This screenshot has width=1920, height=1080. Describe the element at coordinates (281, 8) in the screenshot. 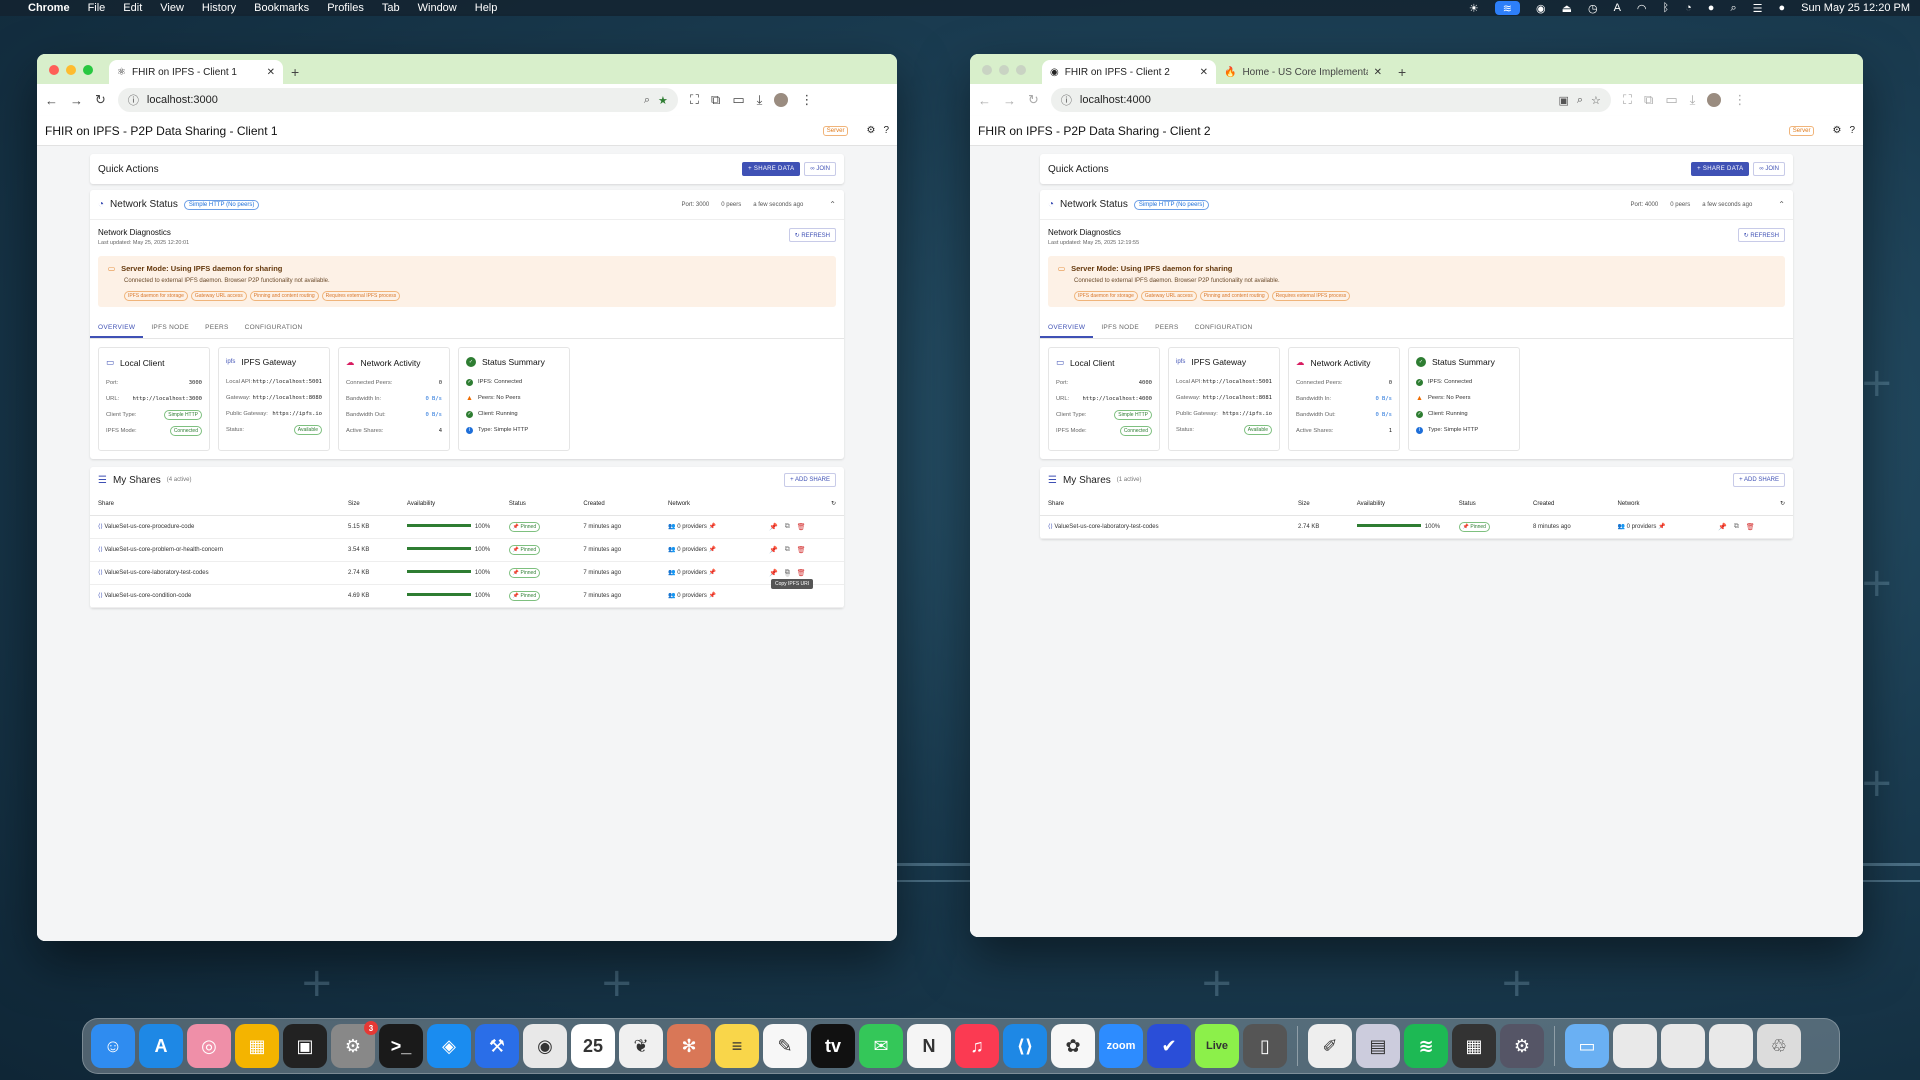

I see `menu-bookmarks: Bookmarks` at that location.